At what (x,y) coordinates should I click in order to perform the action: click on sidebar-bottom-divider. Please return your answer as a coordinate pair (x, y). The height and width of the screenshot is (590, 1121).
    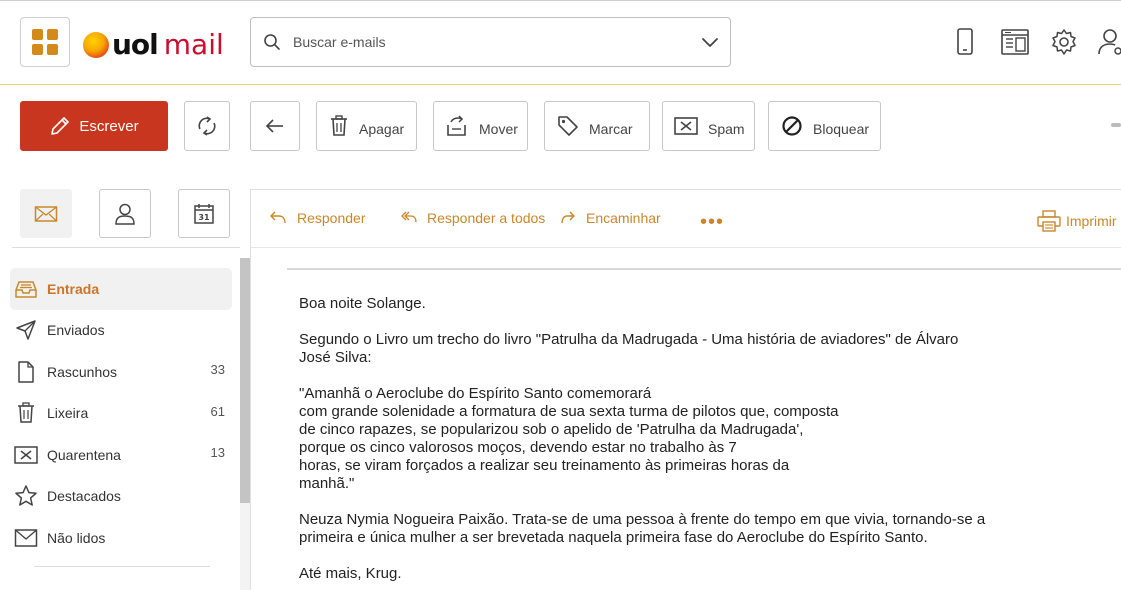
    Looking at the image, I should click on (122, 566).